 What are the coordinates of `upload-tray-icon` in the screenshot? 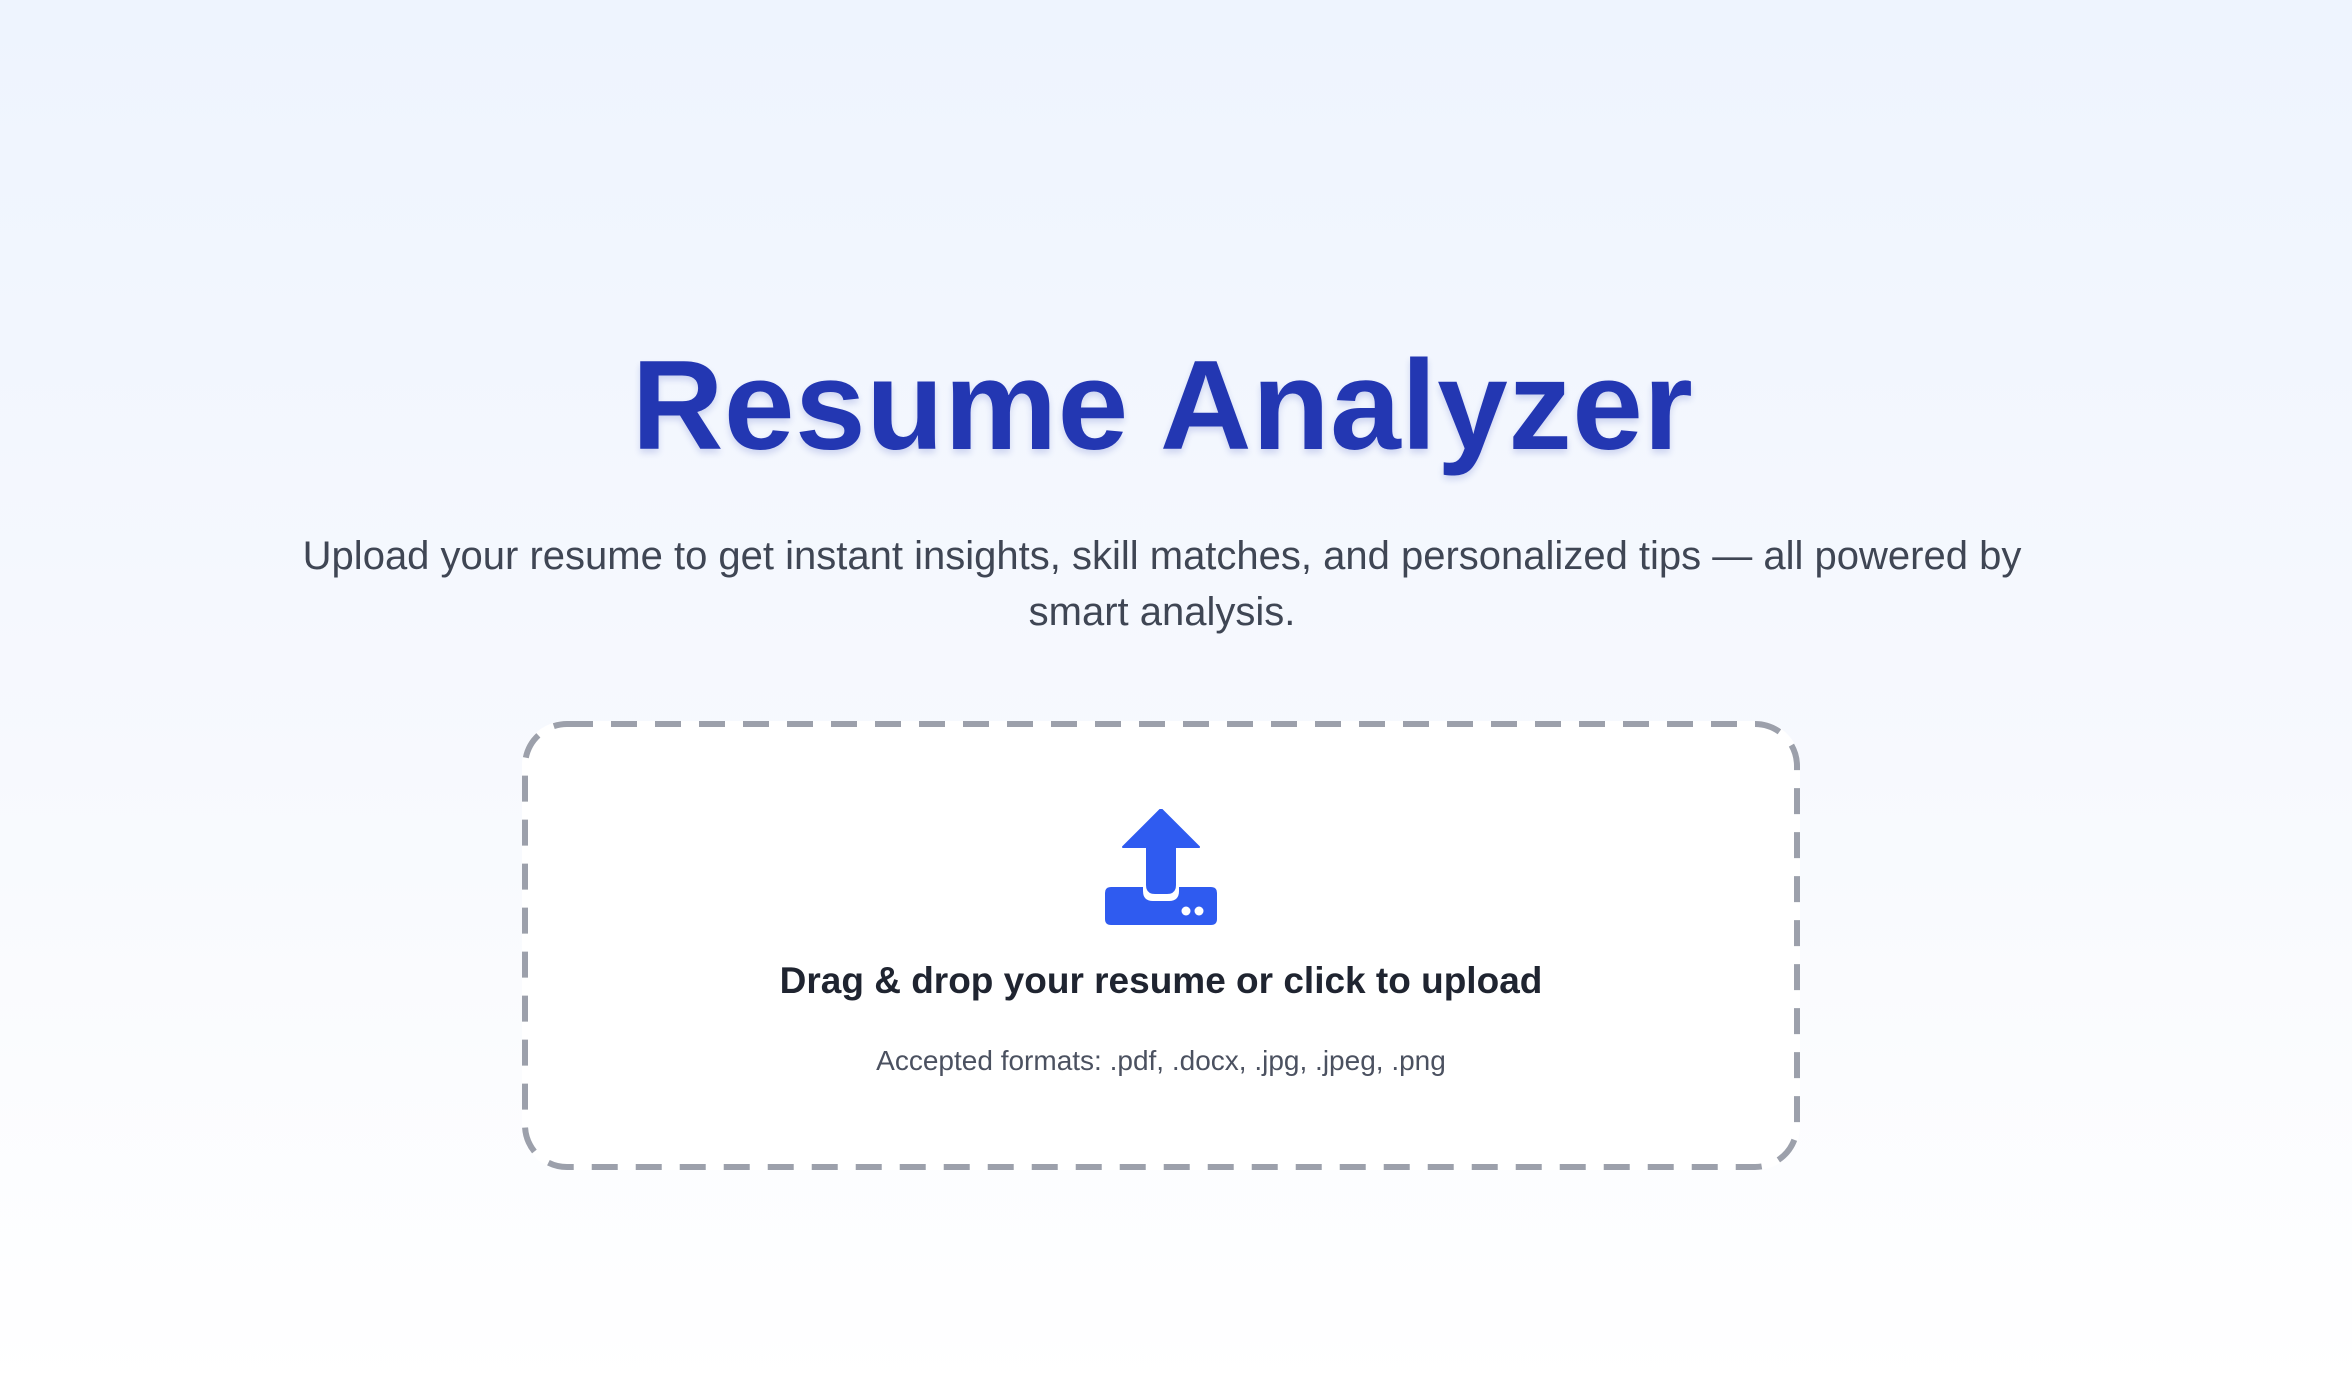 It's located at (1161, 867).